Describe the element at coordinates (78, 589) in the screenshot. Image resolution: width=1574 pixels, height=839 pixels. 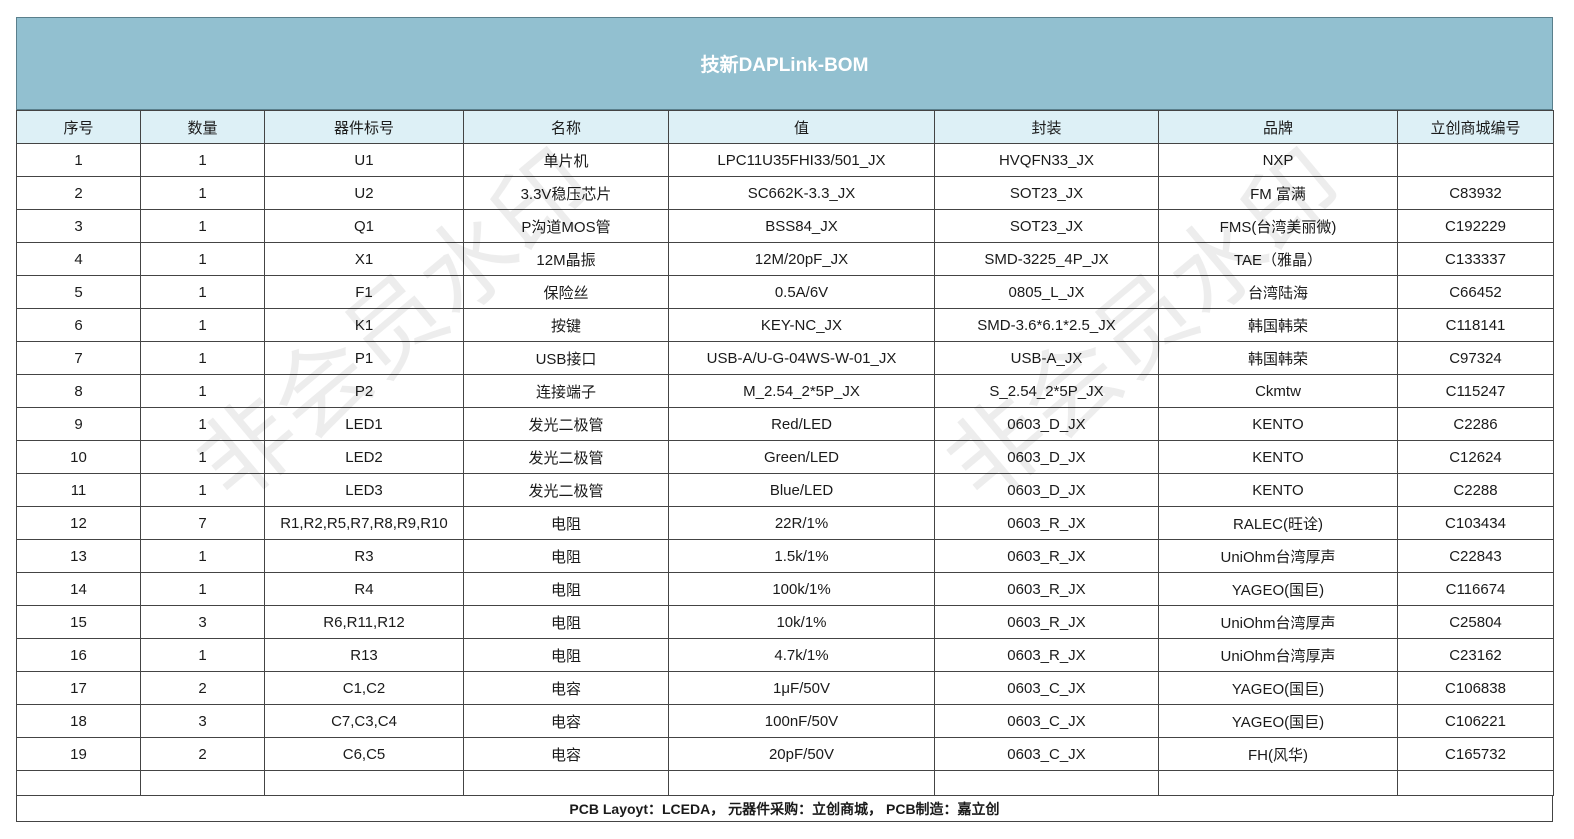
I see `table-cell: 14` at that location.